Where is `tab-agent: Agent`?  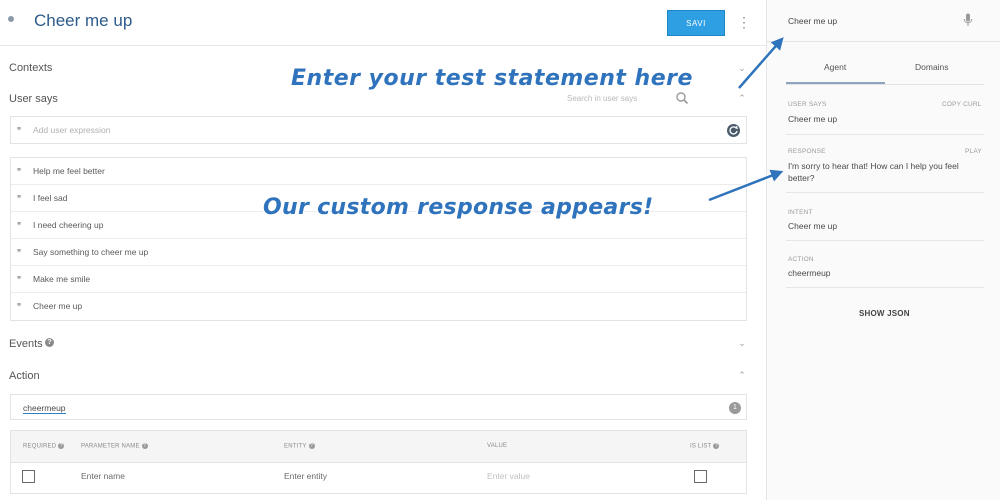 tab-agent: Agent is located at coordinates (835, 67).